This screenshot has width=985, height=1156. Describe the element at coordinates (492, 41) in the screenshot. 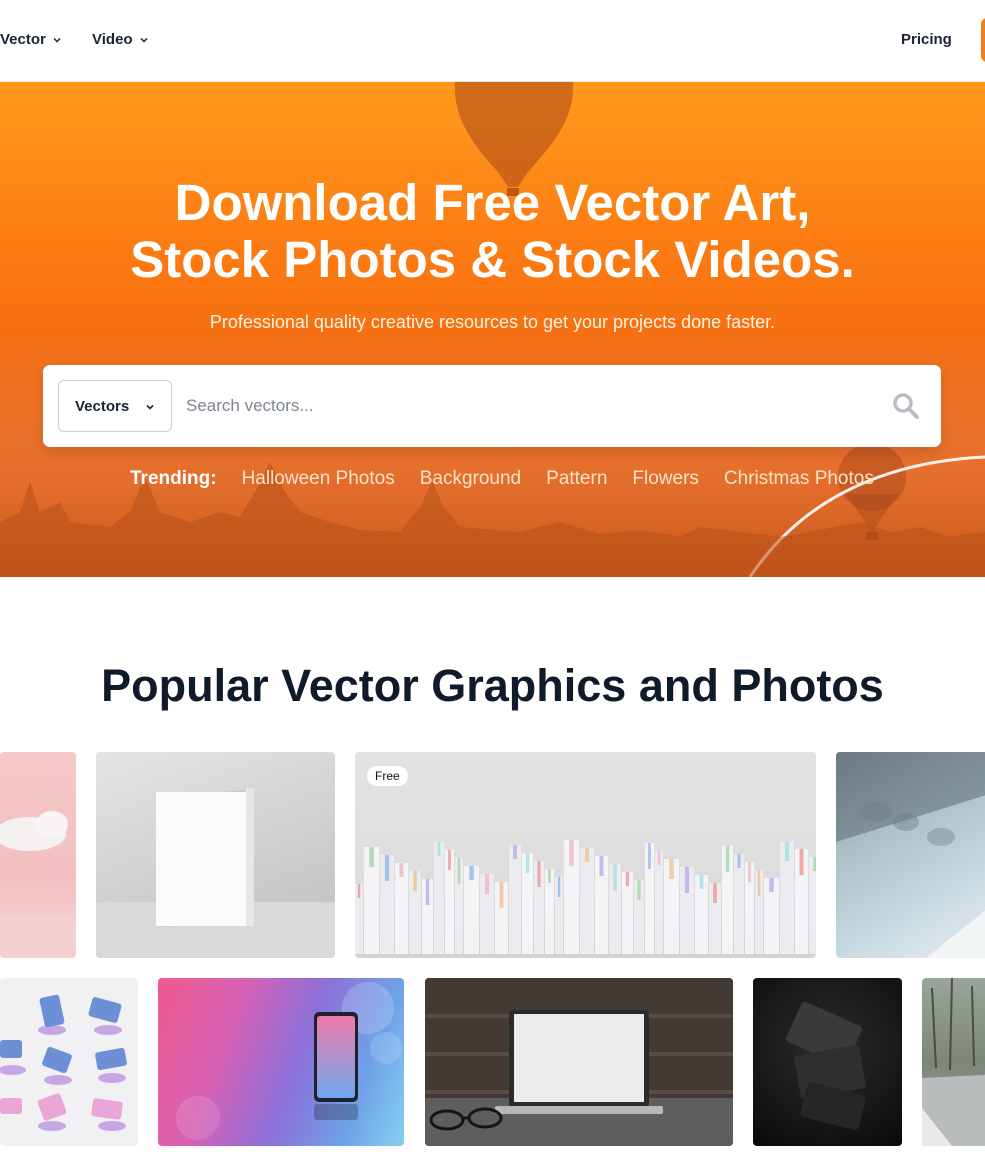

I see `top-navbar: Vector Video Pricing` at that location.